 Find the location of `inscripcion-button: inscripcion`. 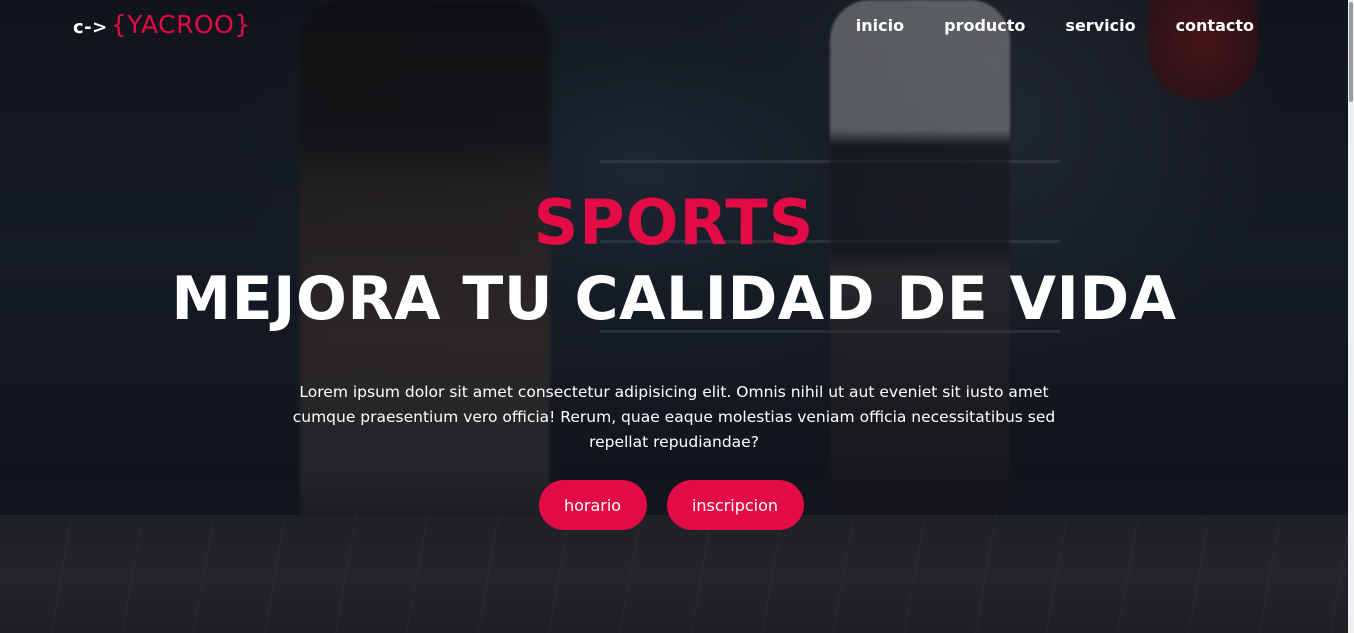

inscripcion-button: inscripcion is located at coordinates (735, 505).